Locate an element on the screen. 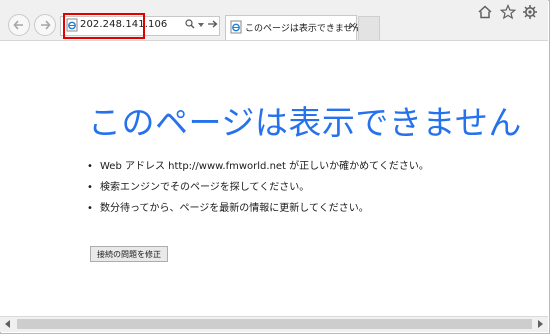 The image size is (550, 334). tab-close-icon: × is located at coordinates (352, 25).